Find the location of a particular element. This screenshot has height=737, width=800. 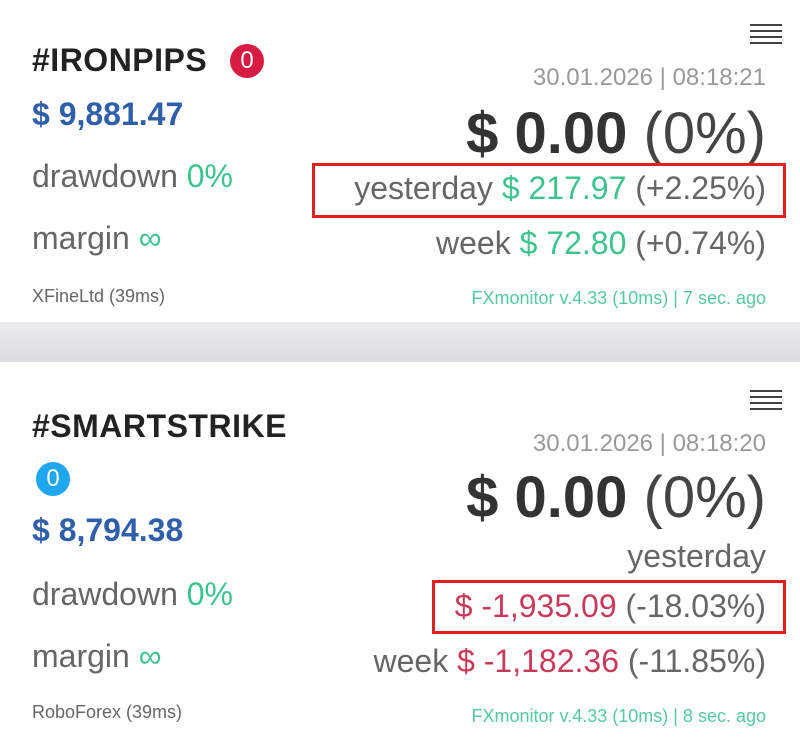

week-line: week $ -1,182.36 (-11.85%) is located at coordinates (569, 661).